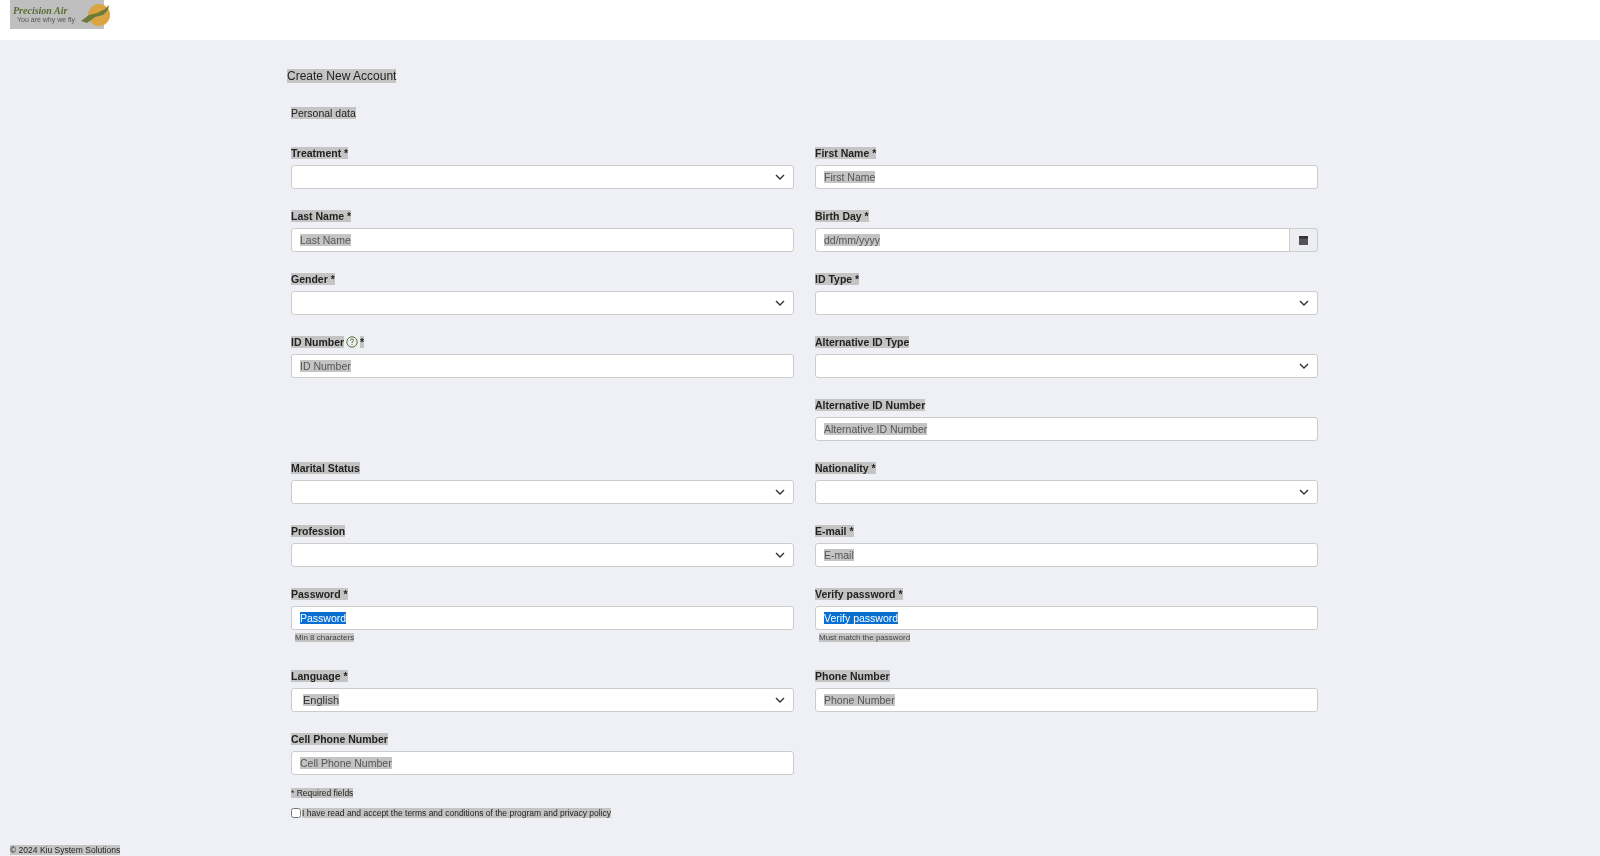  What do you see at coordinates (362, 342) in the screenshot?
I see `required-mark: *` at bounding box center [362, 342].